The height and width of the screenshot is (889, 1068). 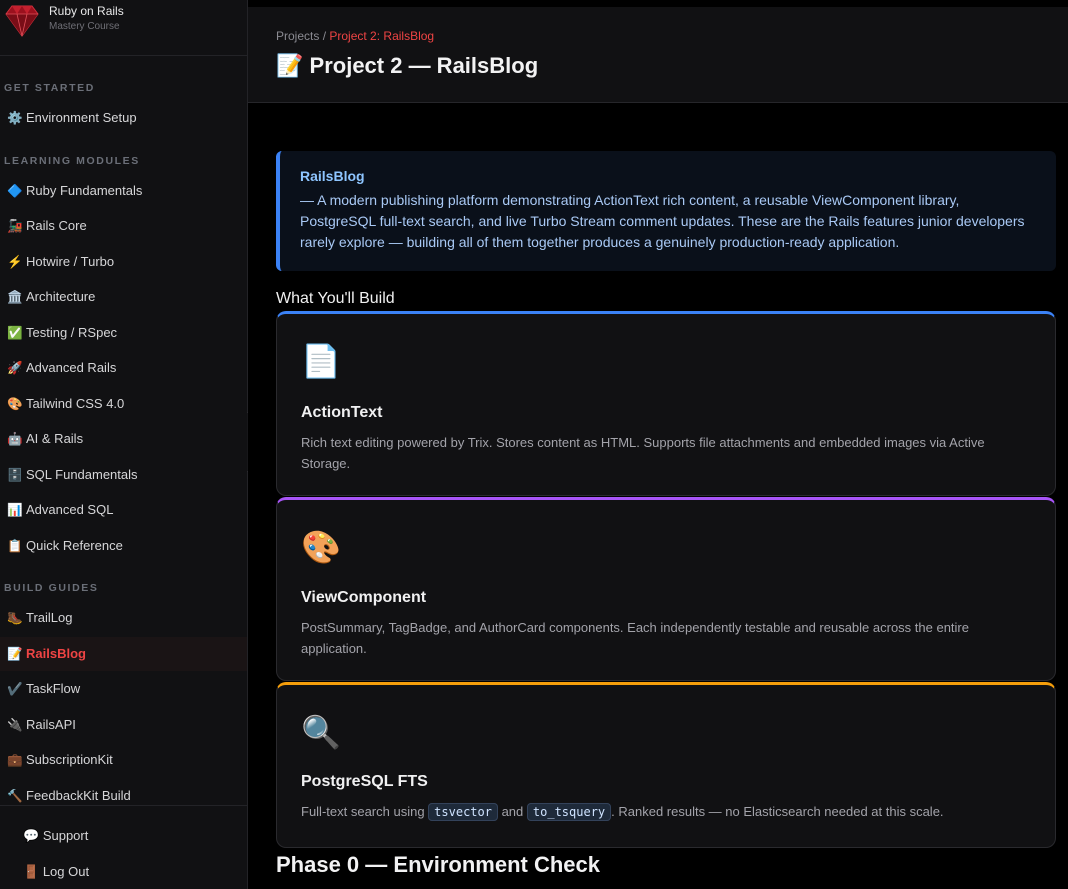 I want to click on section-label-build-guides: BUILD GUIDES, so click(x=51, y=588).